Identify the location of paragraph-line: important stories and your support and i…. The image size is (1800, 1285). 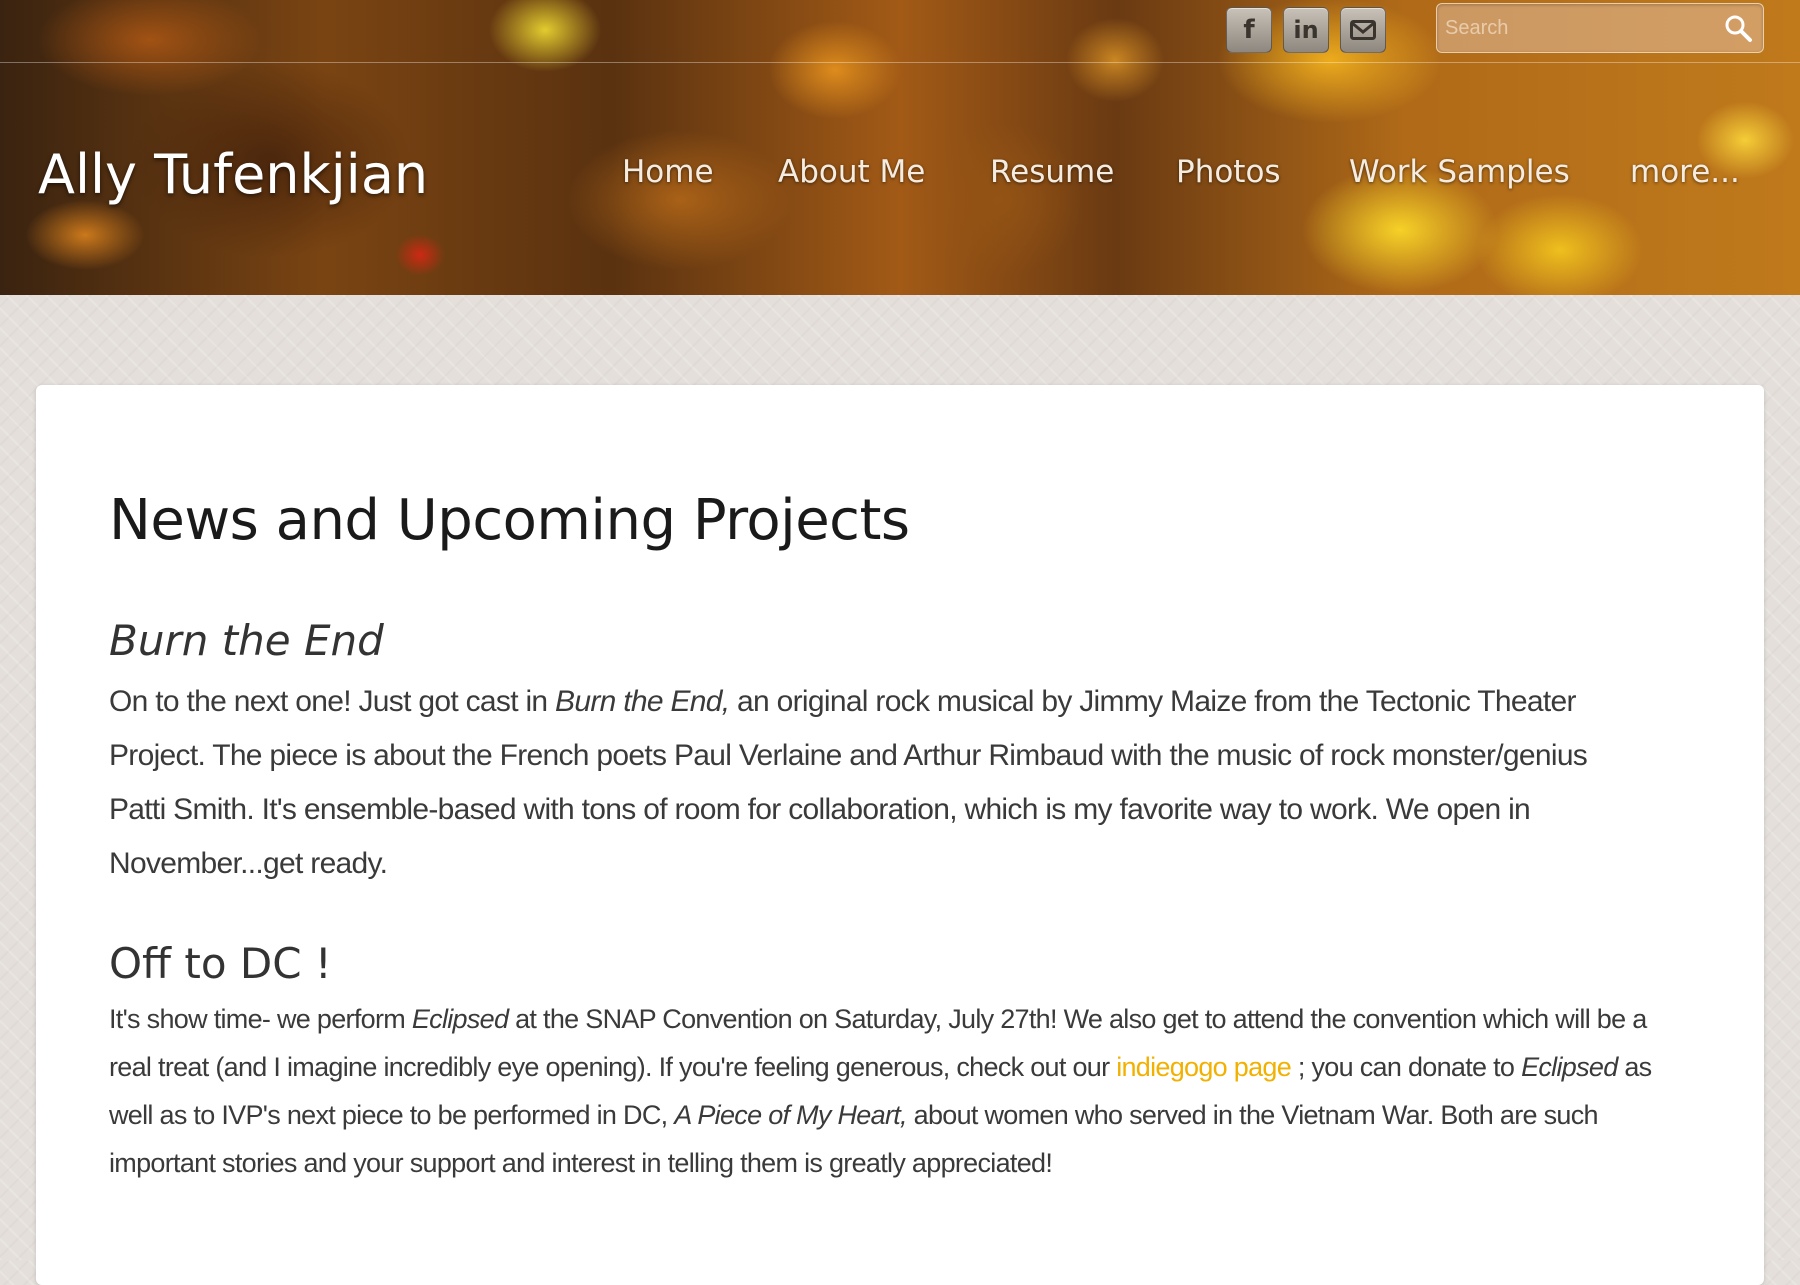
(581, 1163).